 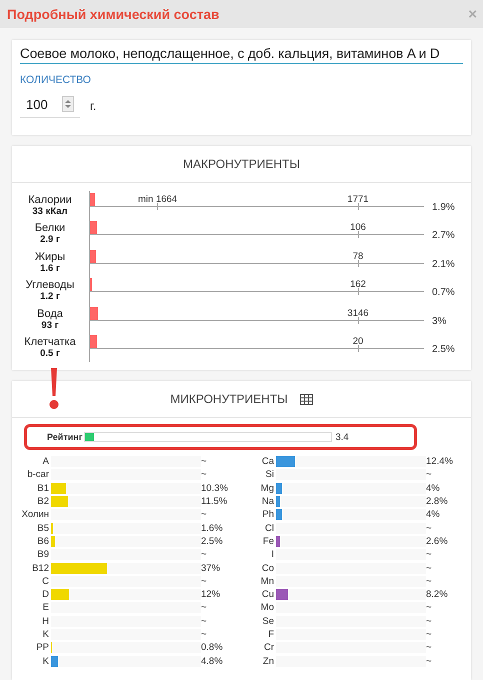 What do you see at coordinates (158, 199) in the screenshot?
I see `min-label: min 1664` at bounding box center [158, 199].